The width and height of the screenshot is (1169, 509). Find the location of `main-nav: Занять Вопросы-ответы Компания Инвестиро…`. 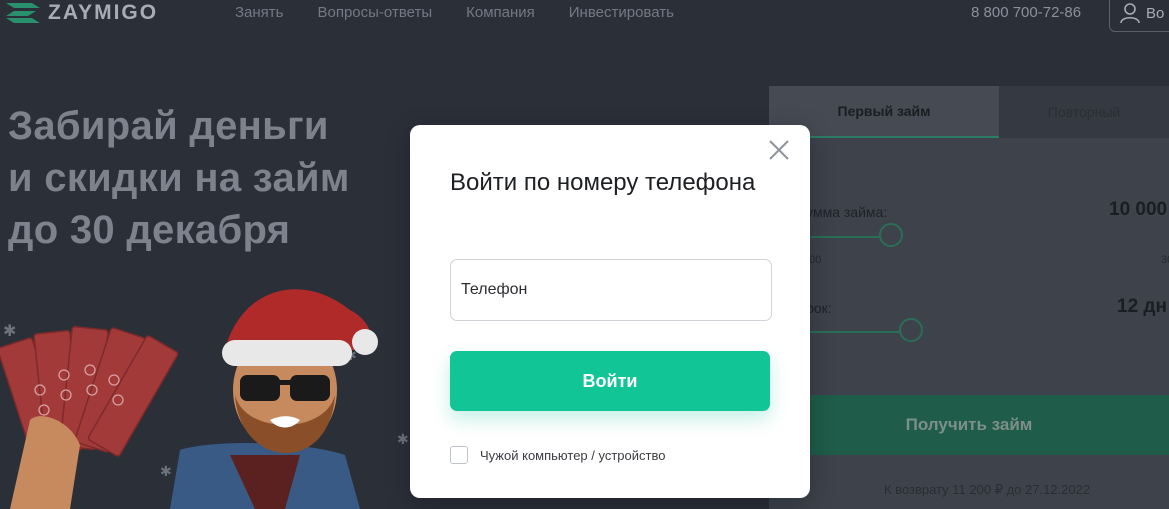

main-nav: Занять Вопросы-ответы Компания Инвестиро… is located at coordinates (454, 12).